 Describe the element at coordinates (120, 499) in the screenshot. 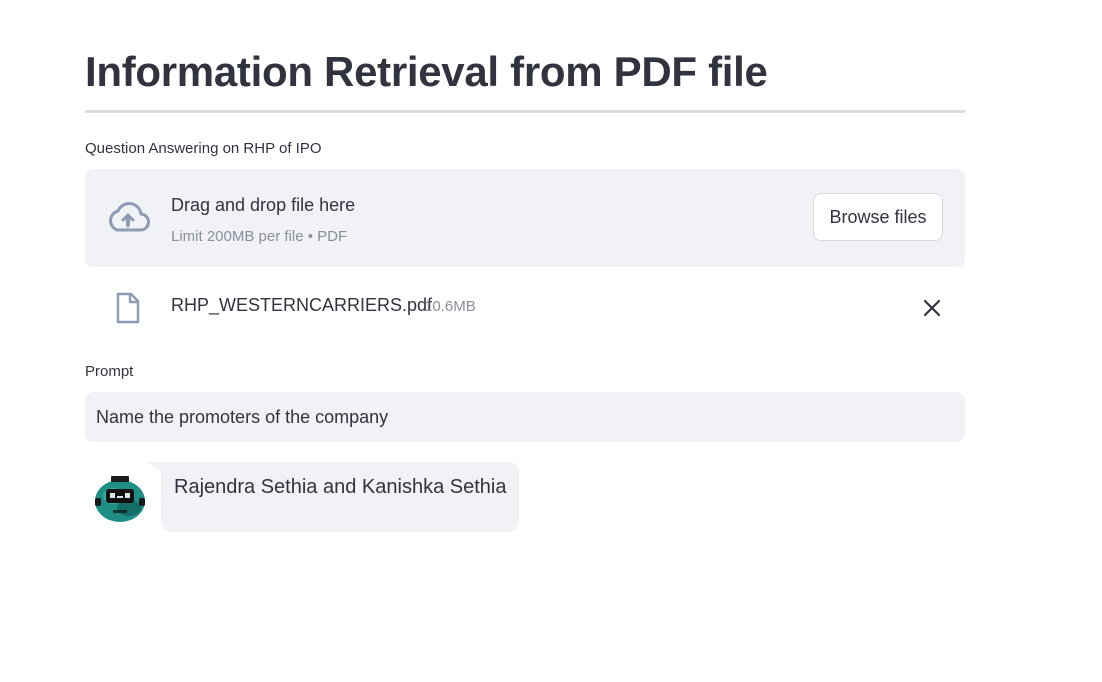

I see `robot-avatar` at that location.